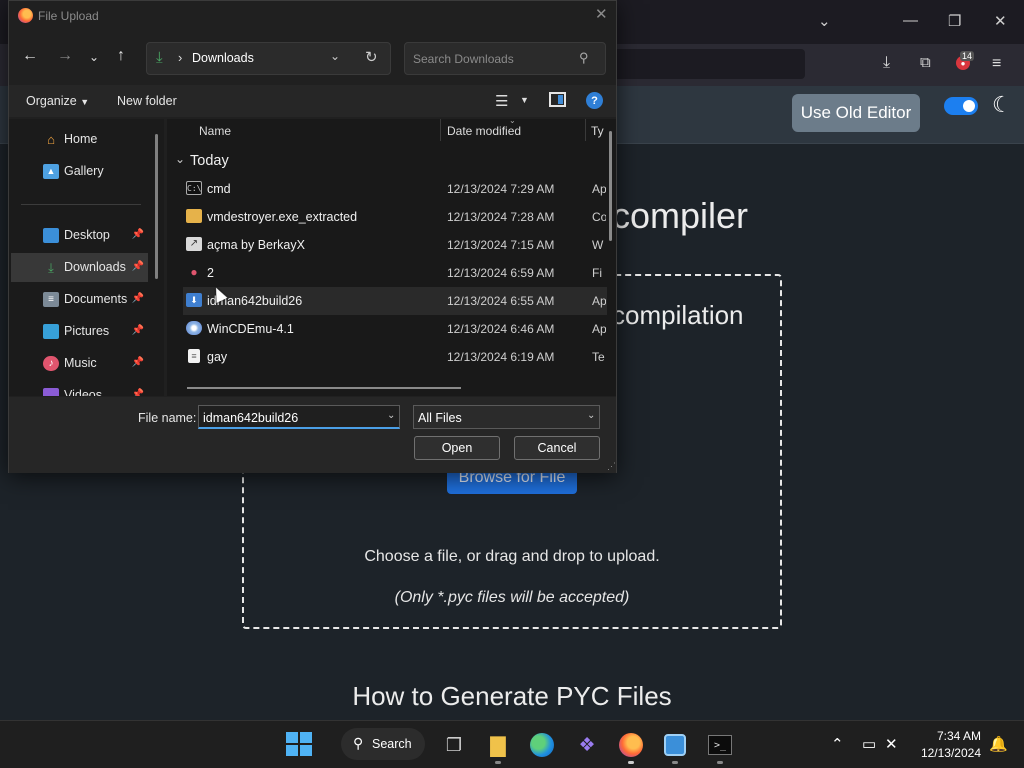  Describe the element at coordinates (954, 21) in the screenshot. I see `restore-icon: ❐` at that location.